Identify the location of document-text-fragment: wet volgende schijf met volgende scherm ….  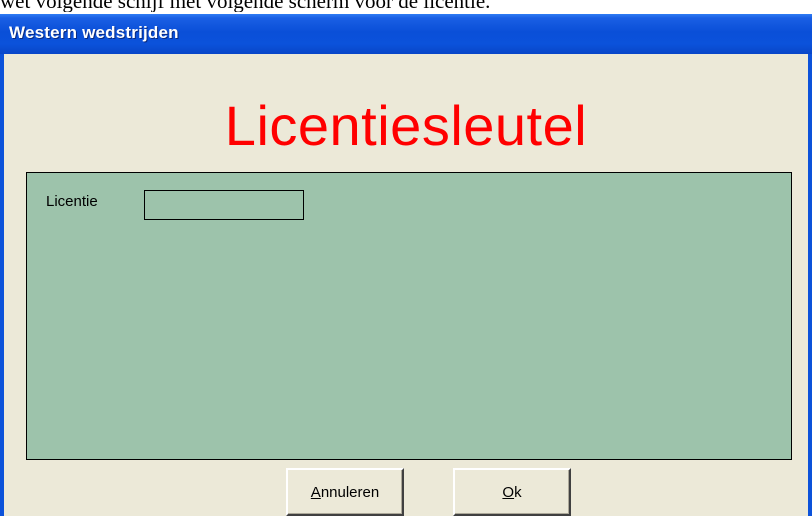
(245, 6).